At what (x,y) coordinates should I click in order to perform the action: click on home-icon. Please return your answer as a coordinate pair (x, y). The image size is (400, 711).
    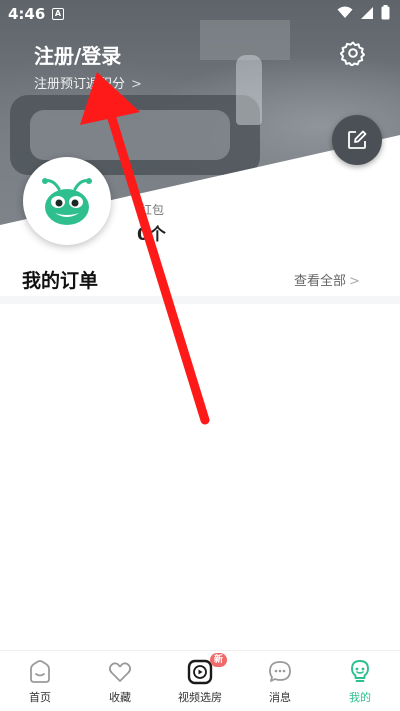
    Looking at the image, I should click on (40, 671).